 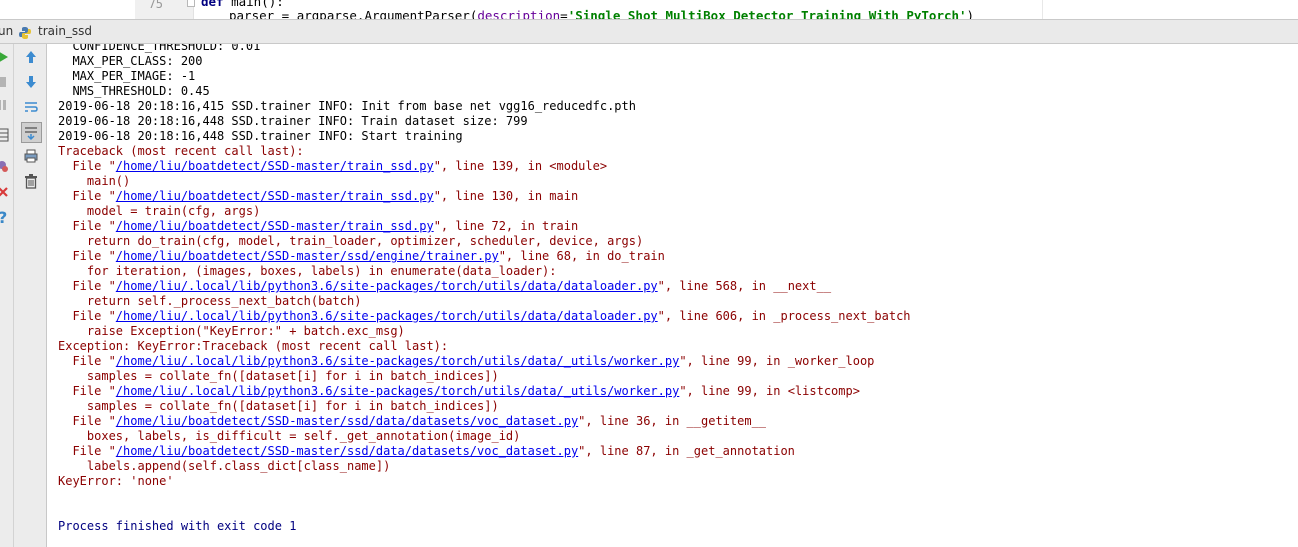 I want to click on console-text: ", line 568, in __next__, so click(x=744, y=286).